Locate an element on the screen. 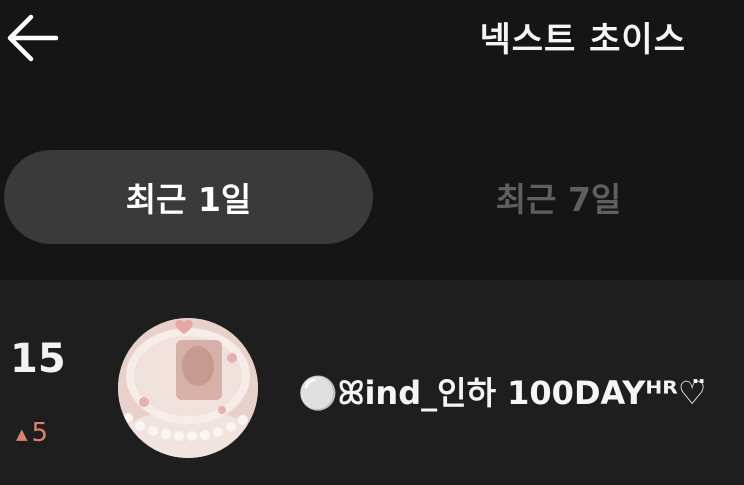 This screenshot has height=485, width=744. arrow-left-icon is located at coordinates (33, 38).